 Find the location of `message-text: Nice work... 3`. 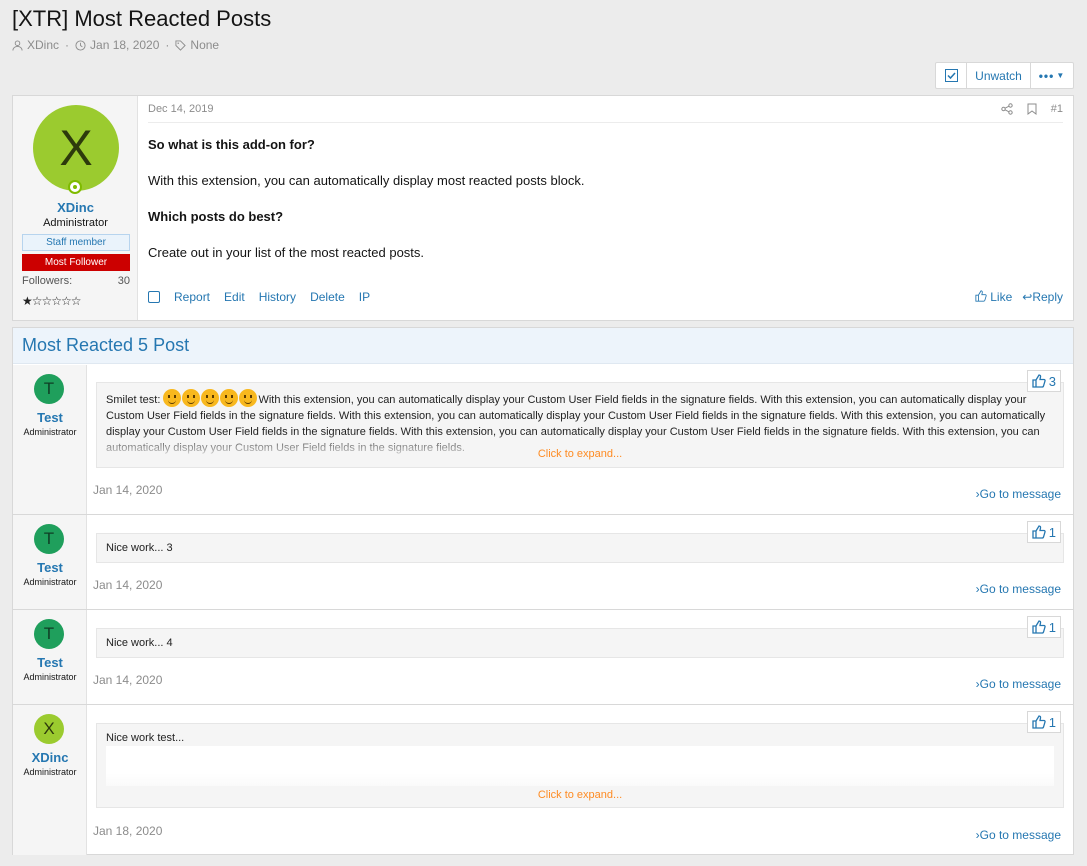

message-text: Nice work... 3 is located at coordinates (139, 548).